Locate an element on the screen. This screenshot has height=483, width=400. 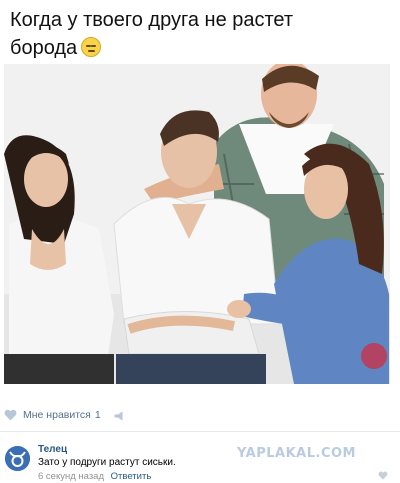
like-button: Мне нравится 1 is located at coordinates (52, 415).